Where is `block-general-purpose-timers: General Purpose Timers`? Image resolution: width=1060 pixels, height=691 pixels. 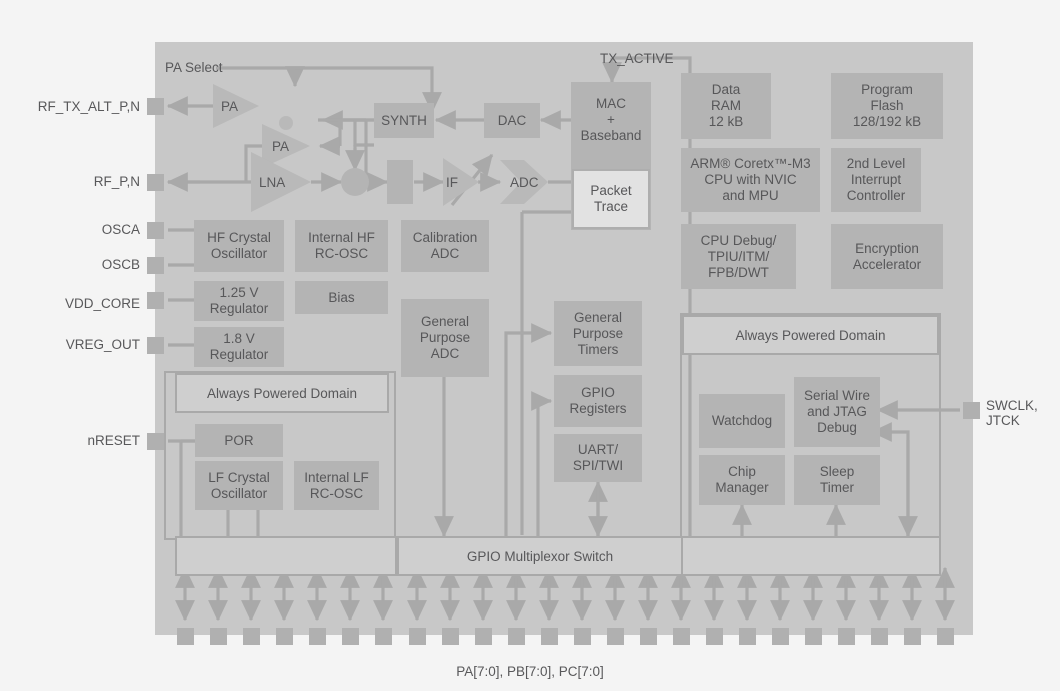 block-general-purpose-timers: General Purpose Timers is located at coordinates (598, 333).